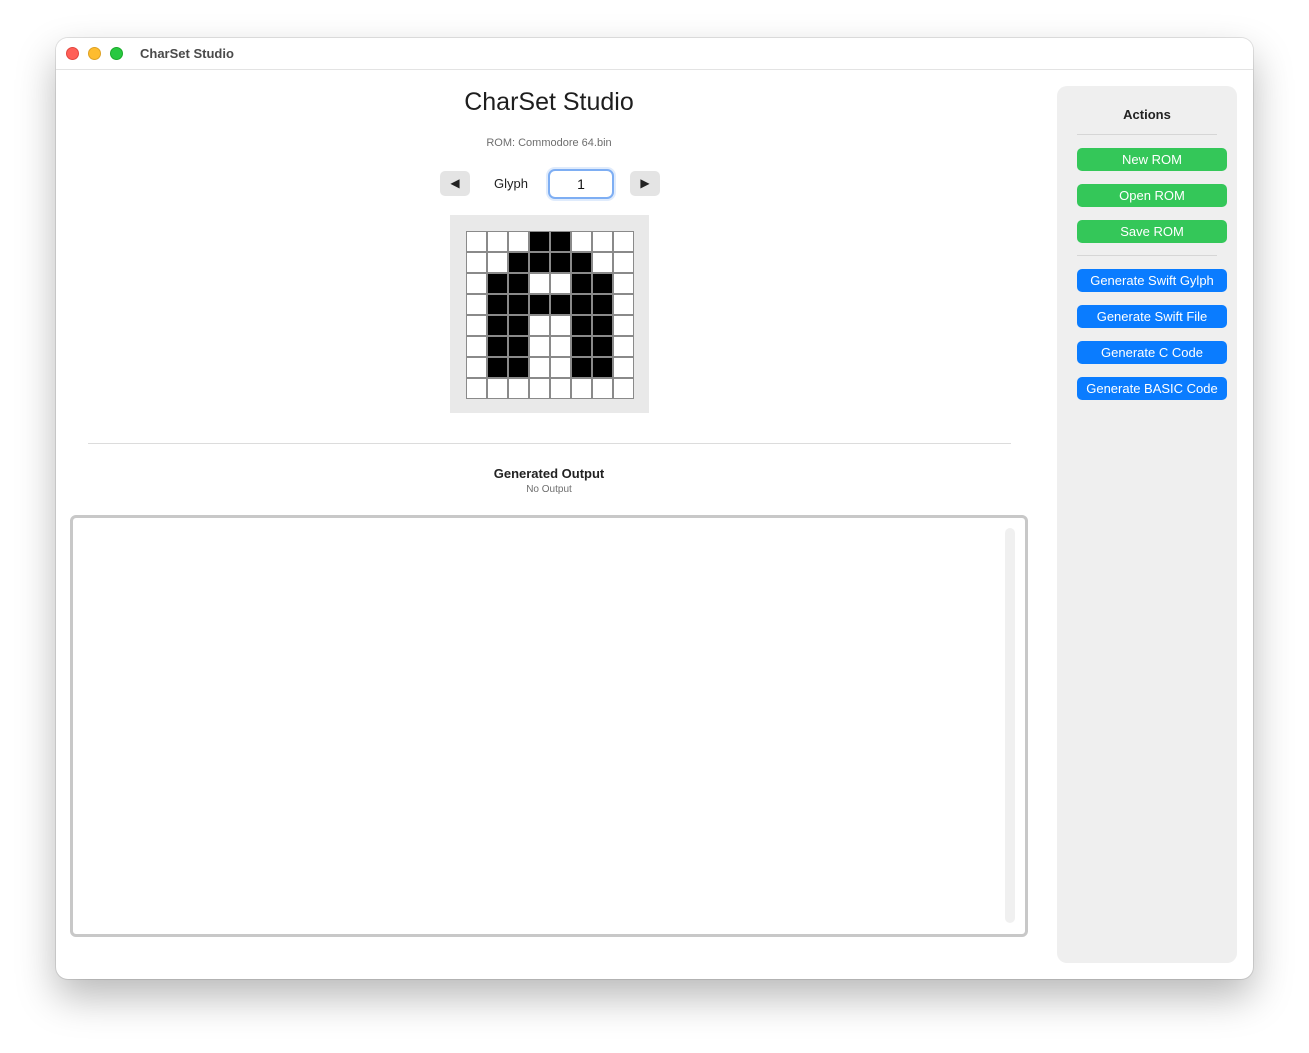  I want to click on glyph-editor, so click(549, 314).